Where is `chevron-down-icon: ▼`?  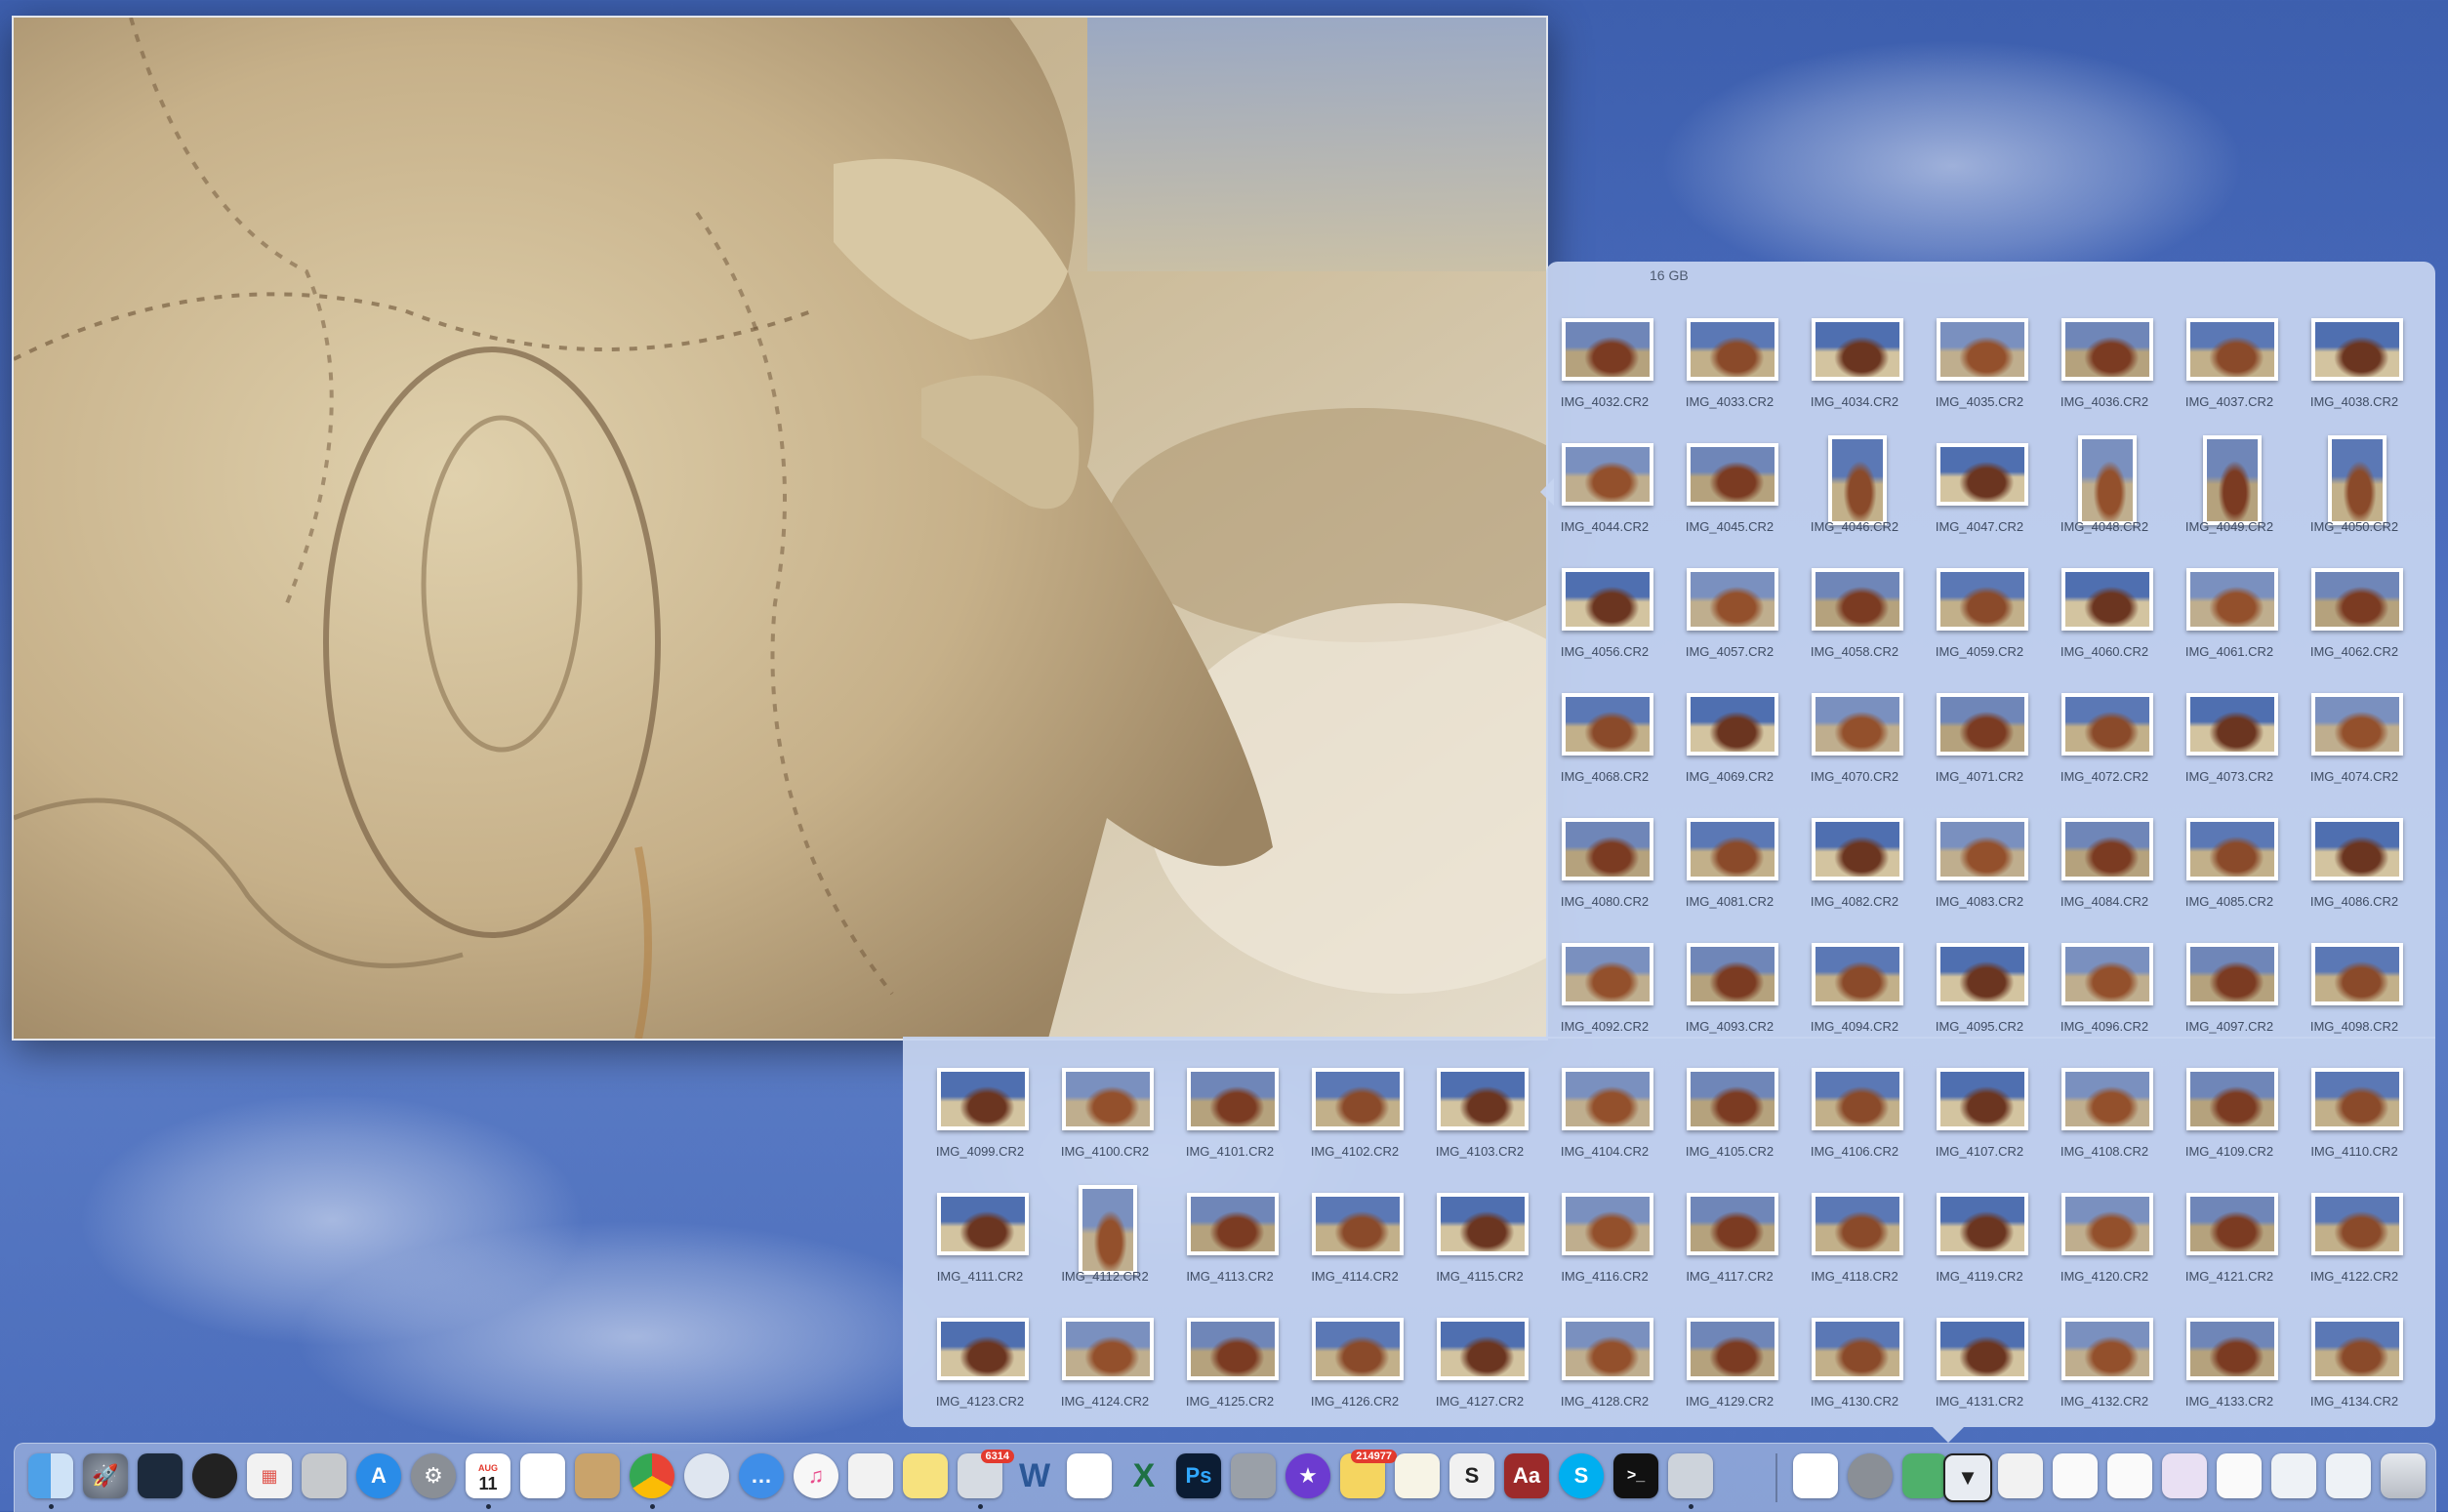 chevron-down-icon: ▼ is located at coordinates (1967, 1477).